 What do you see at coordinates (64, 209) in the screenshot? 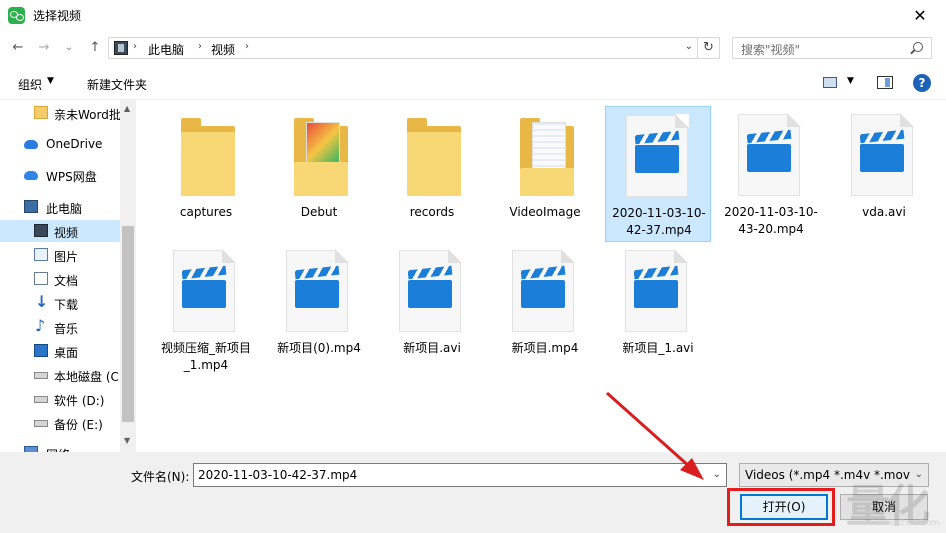
I see `sidebar-item-label: 此电脑` at bounding box center [64, 209].